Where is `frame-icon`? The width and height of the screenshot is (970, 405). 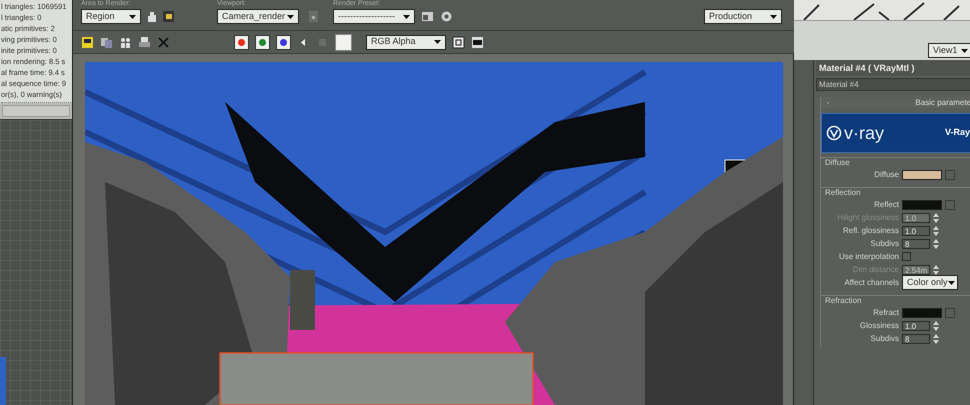
frame-icon is located at coordinates (458, 42).